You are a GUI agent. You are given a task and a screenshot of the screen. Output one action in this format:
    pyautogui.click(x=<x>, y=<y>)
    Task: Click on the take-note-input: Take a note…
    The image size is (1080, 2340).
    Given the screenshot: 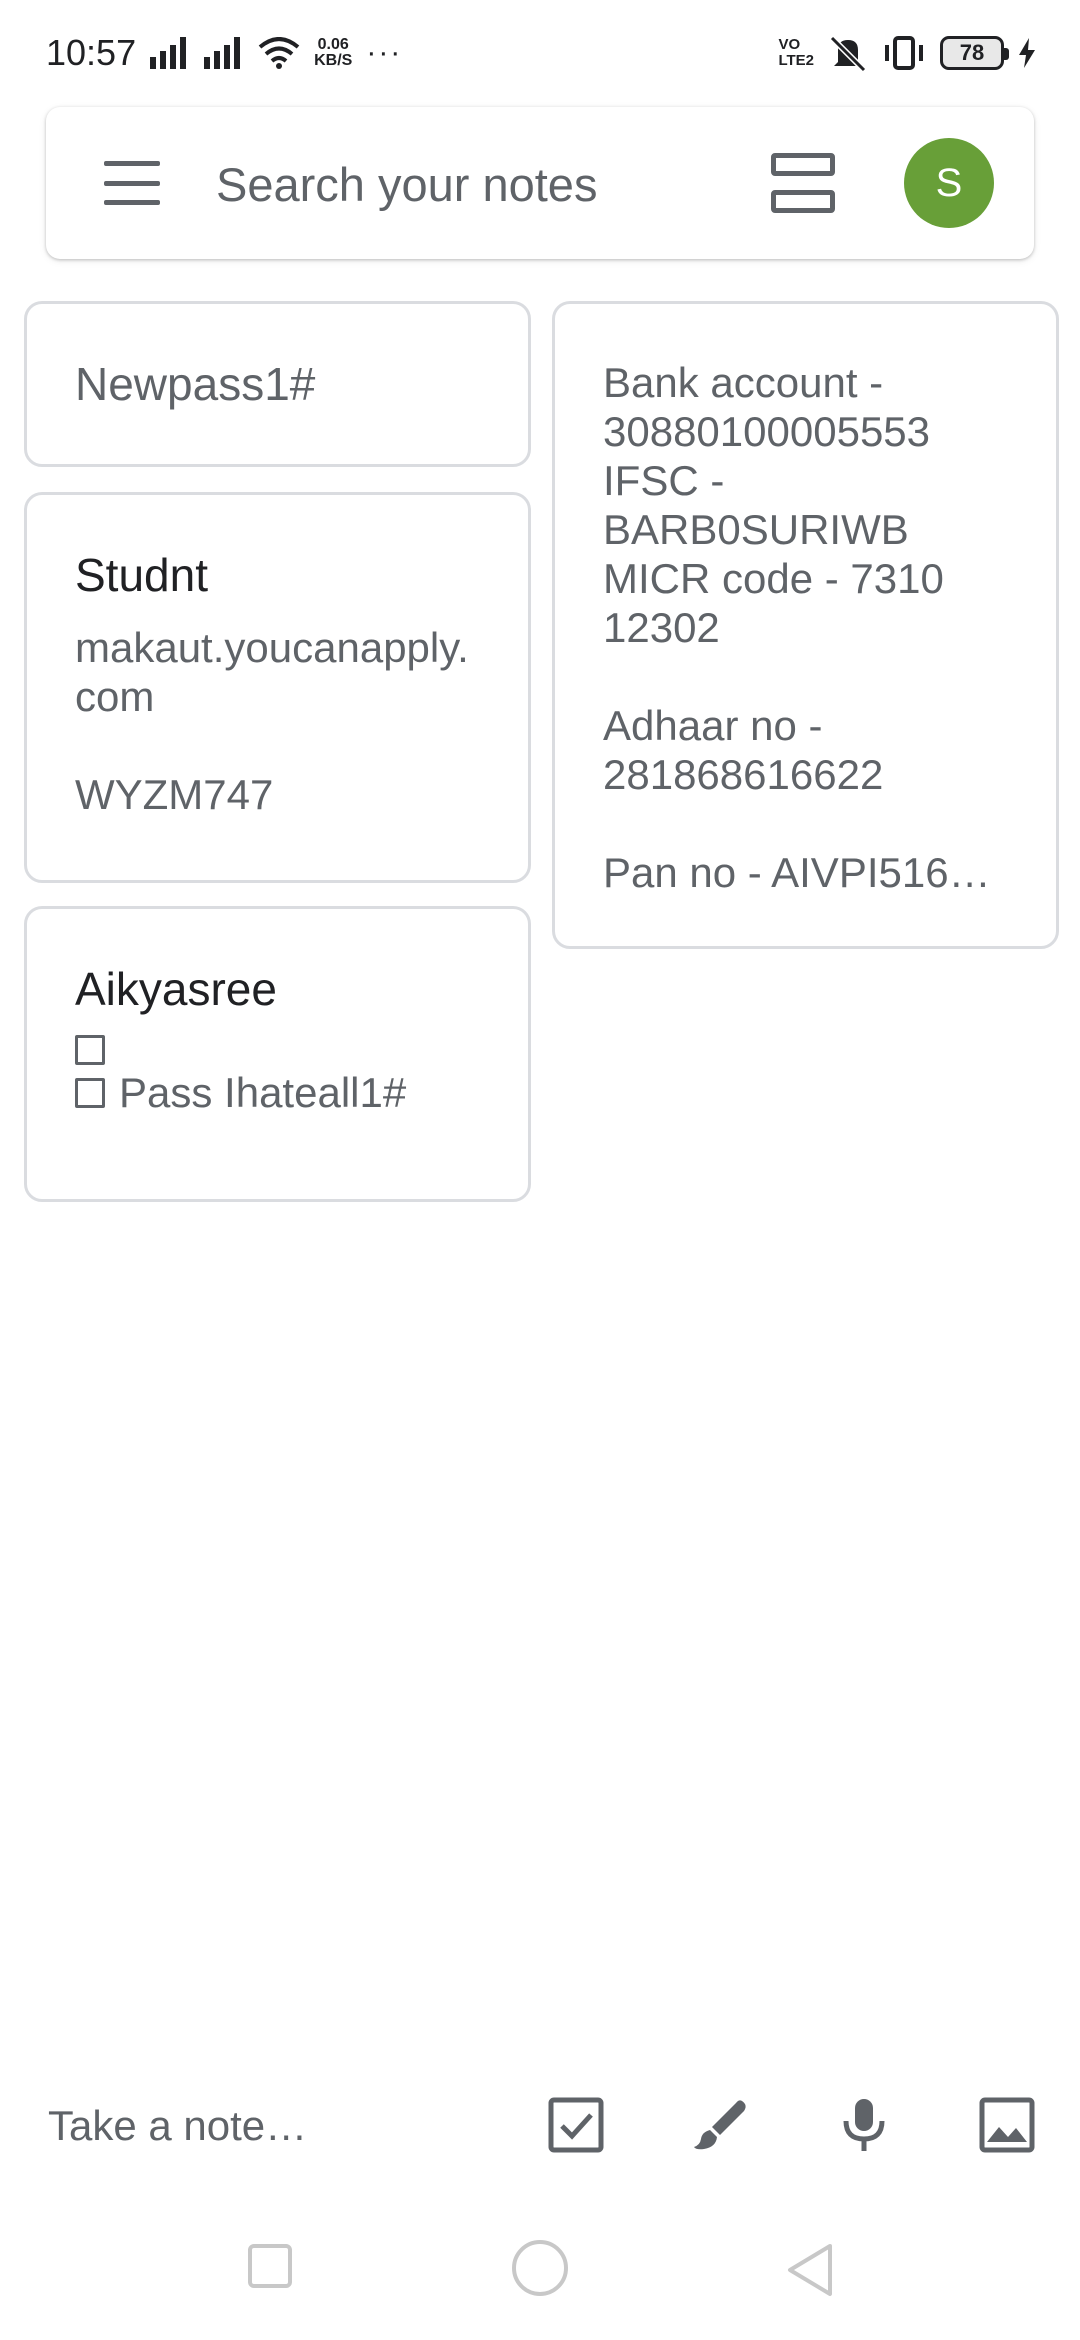 What is the action you would take?
    pyautogui.click(x=177, y=2126)
    